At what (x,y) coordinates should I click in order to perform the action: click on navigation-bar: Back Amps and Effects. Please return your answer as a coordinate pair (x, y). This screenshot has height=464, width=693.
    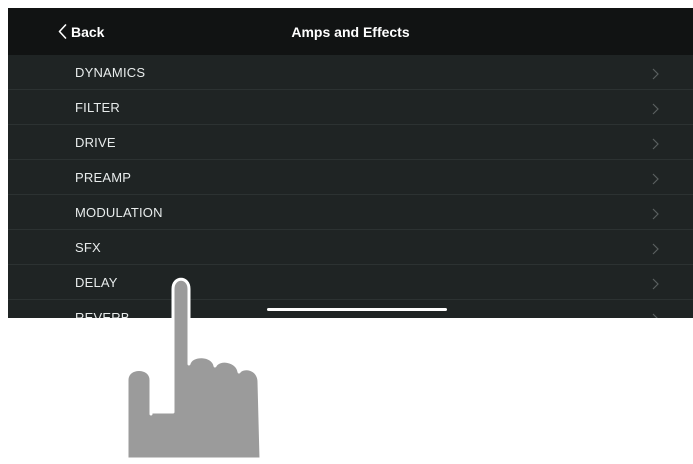
    Looking at the image, I should click on (350, 31).